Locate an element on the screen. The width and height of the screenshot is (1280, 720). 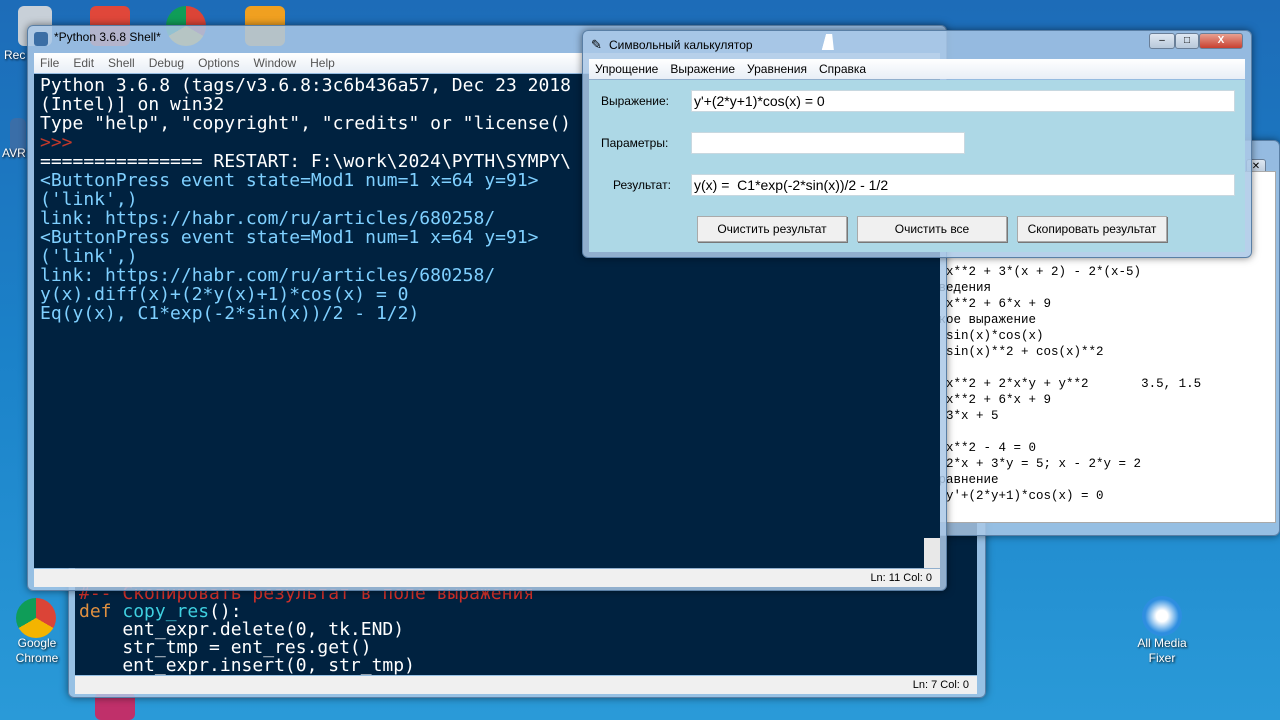
parameters-label: Параметры: is located at coordinates (635, 143).